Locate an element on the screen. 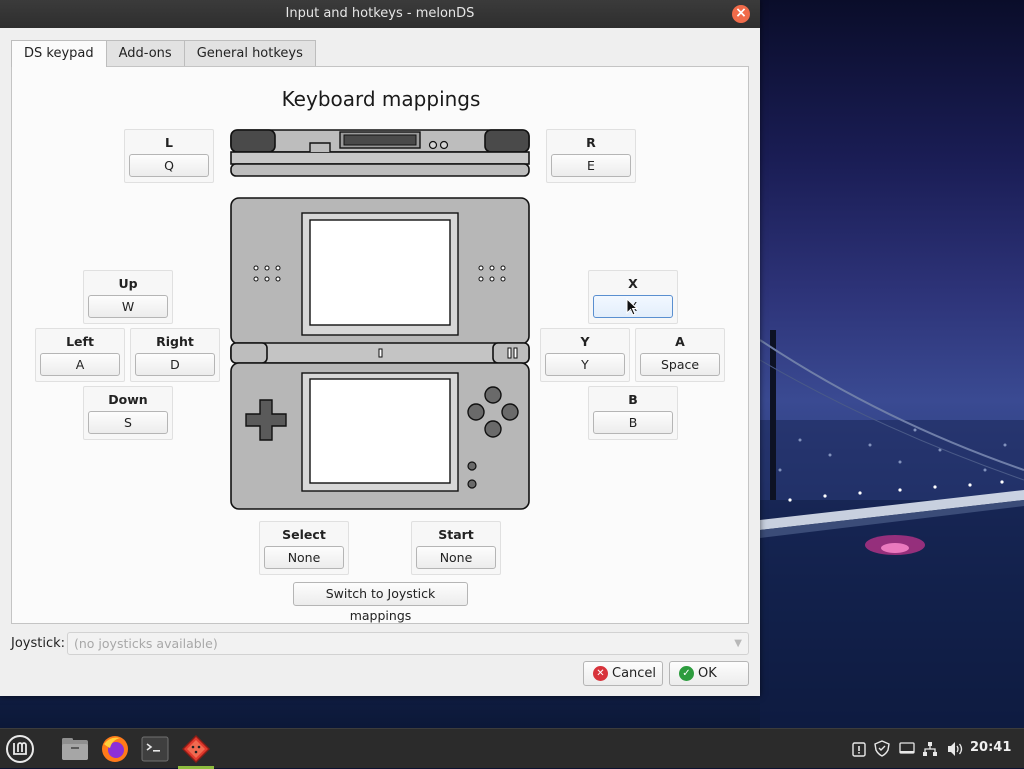  cancel-button-label: Cancel is located at coordinates (634, 673).